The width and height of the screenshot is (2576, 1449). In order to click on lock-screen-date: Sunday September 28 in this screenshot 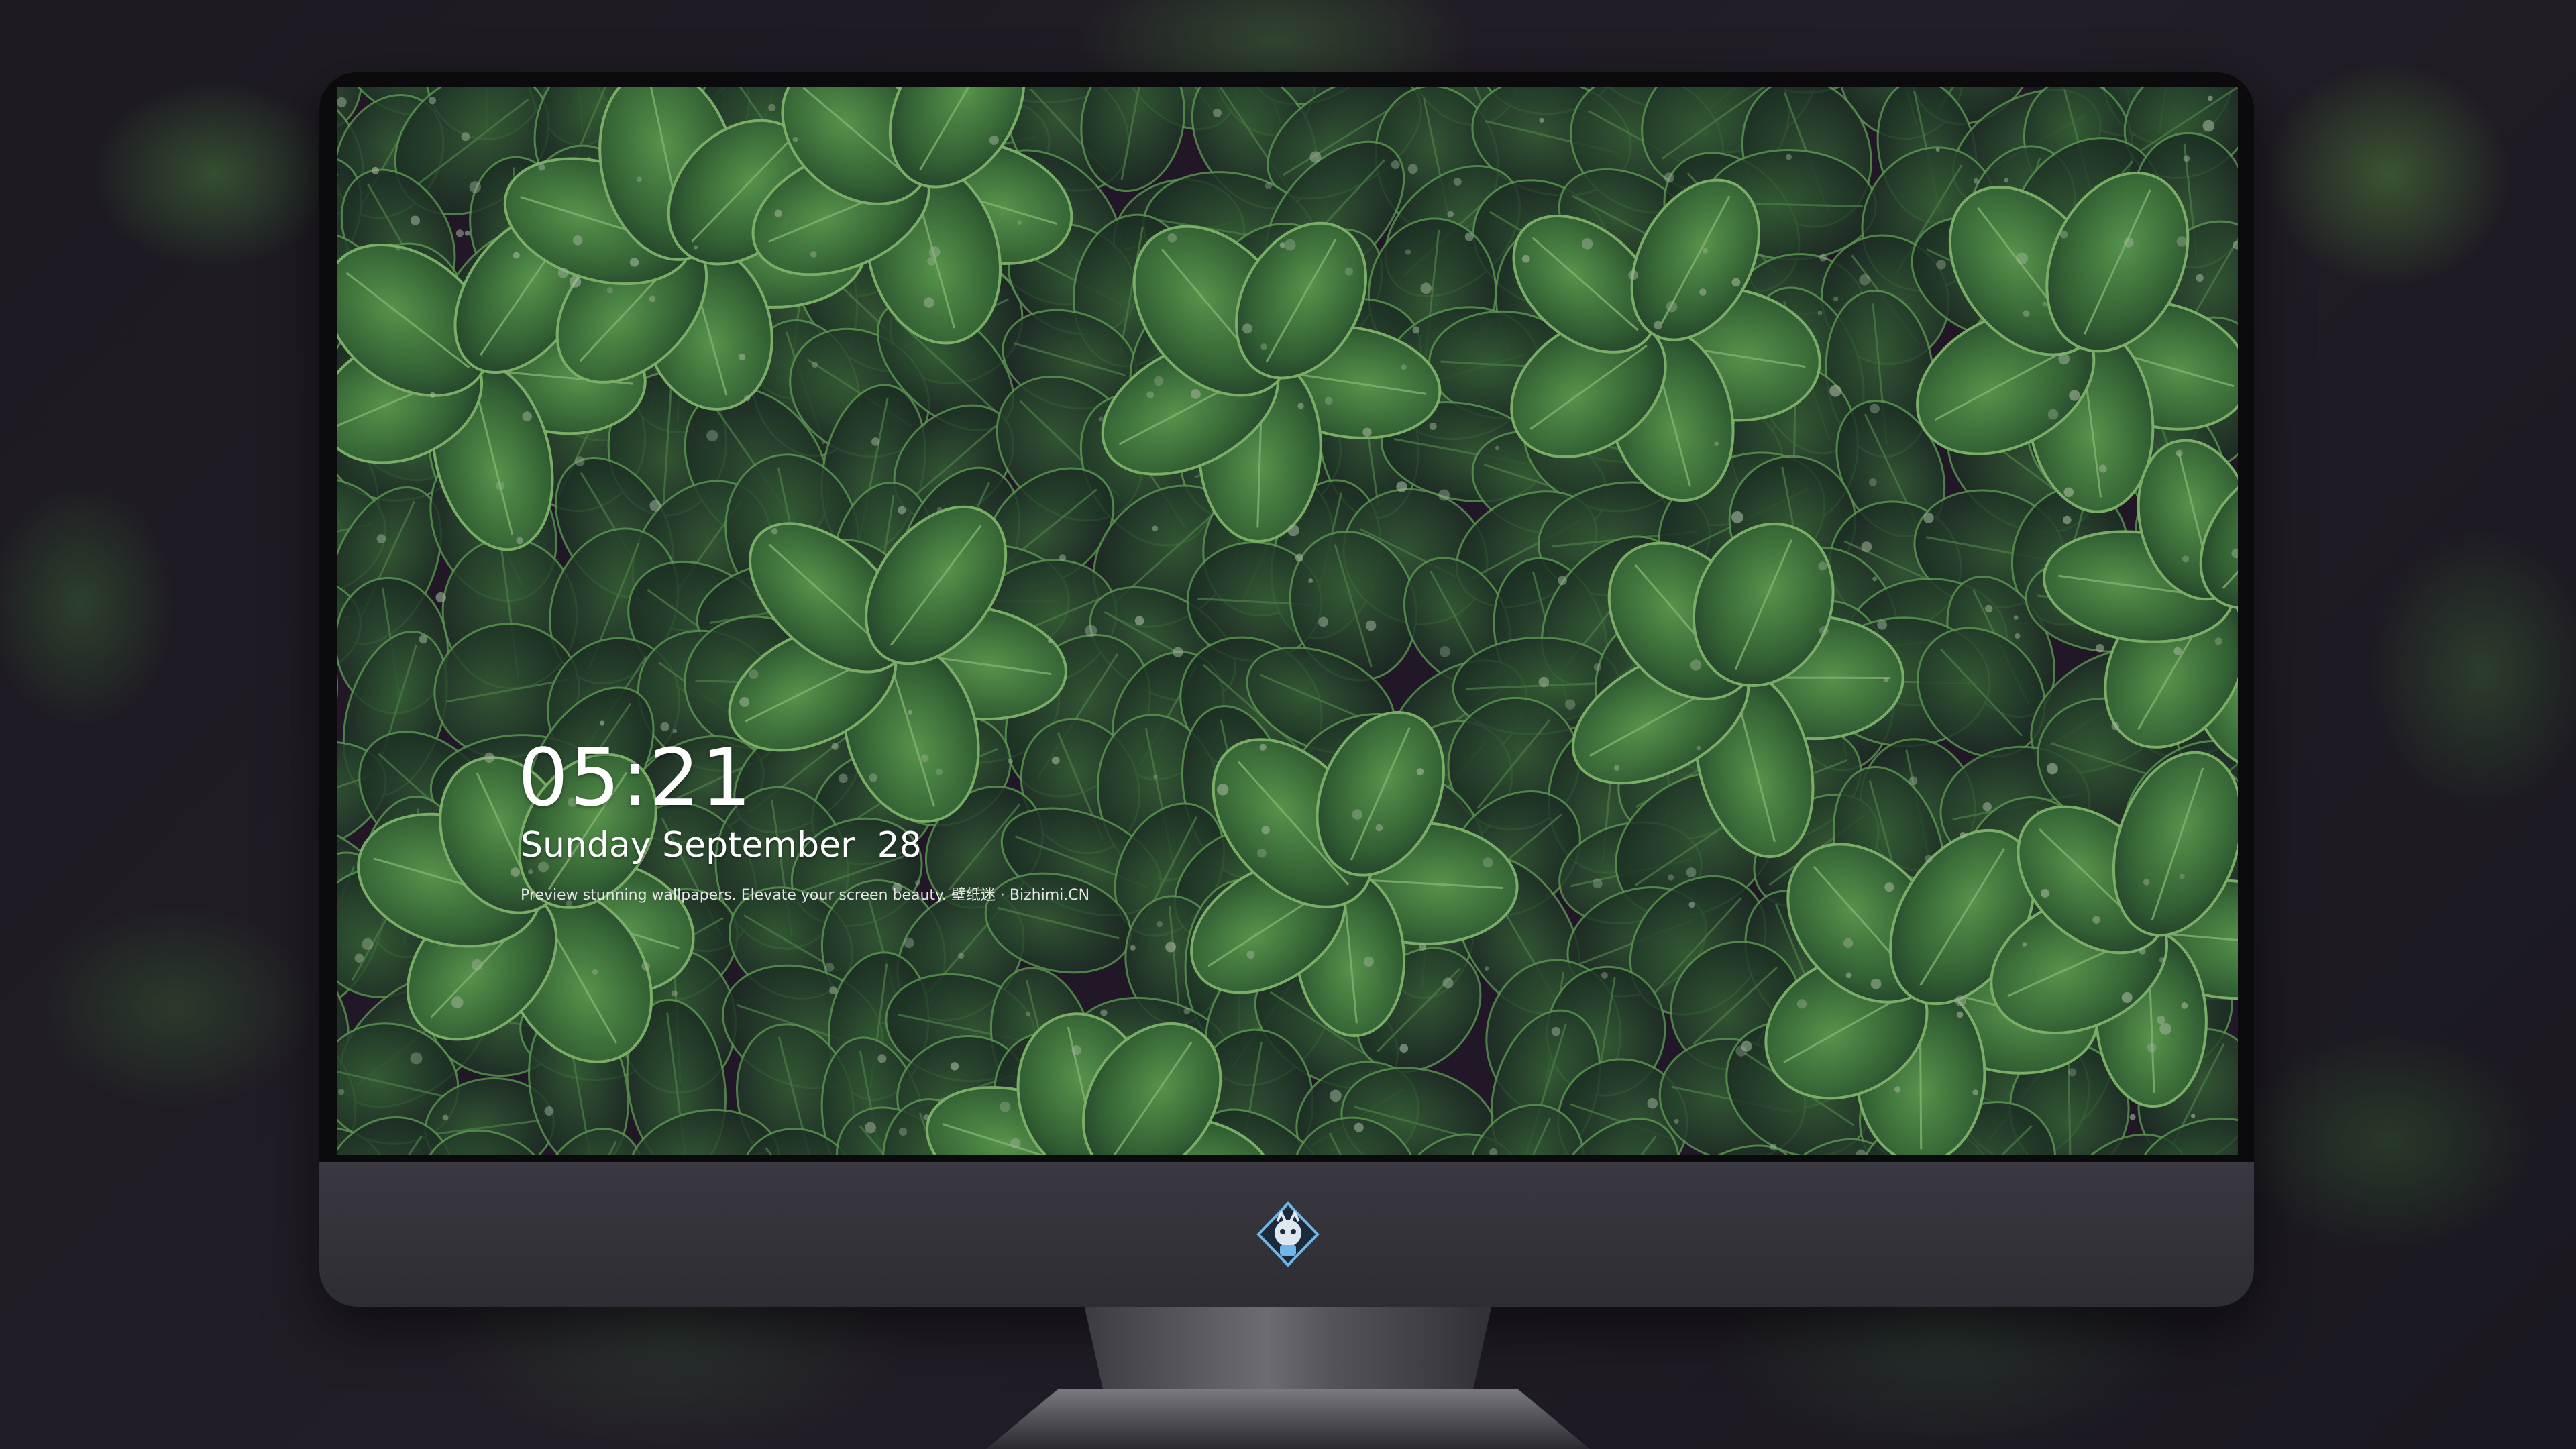, I will do `click(721, 845)`.